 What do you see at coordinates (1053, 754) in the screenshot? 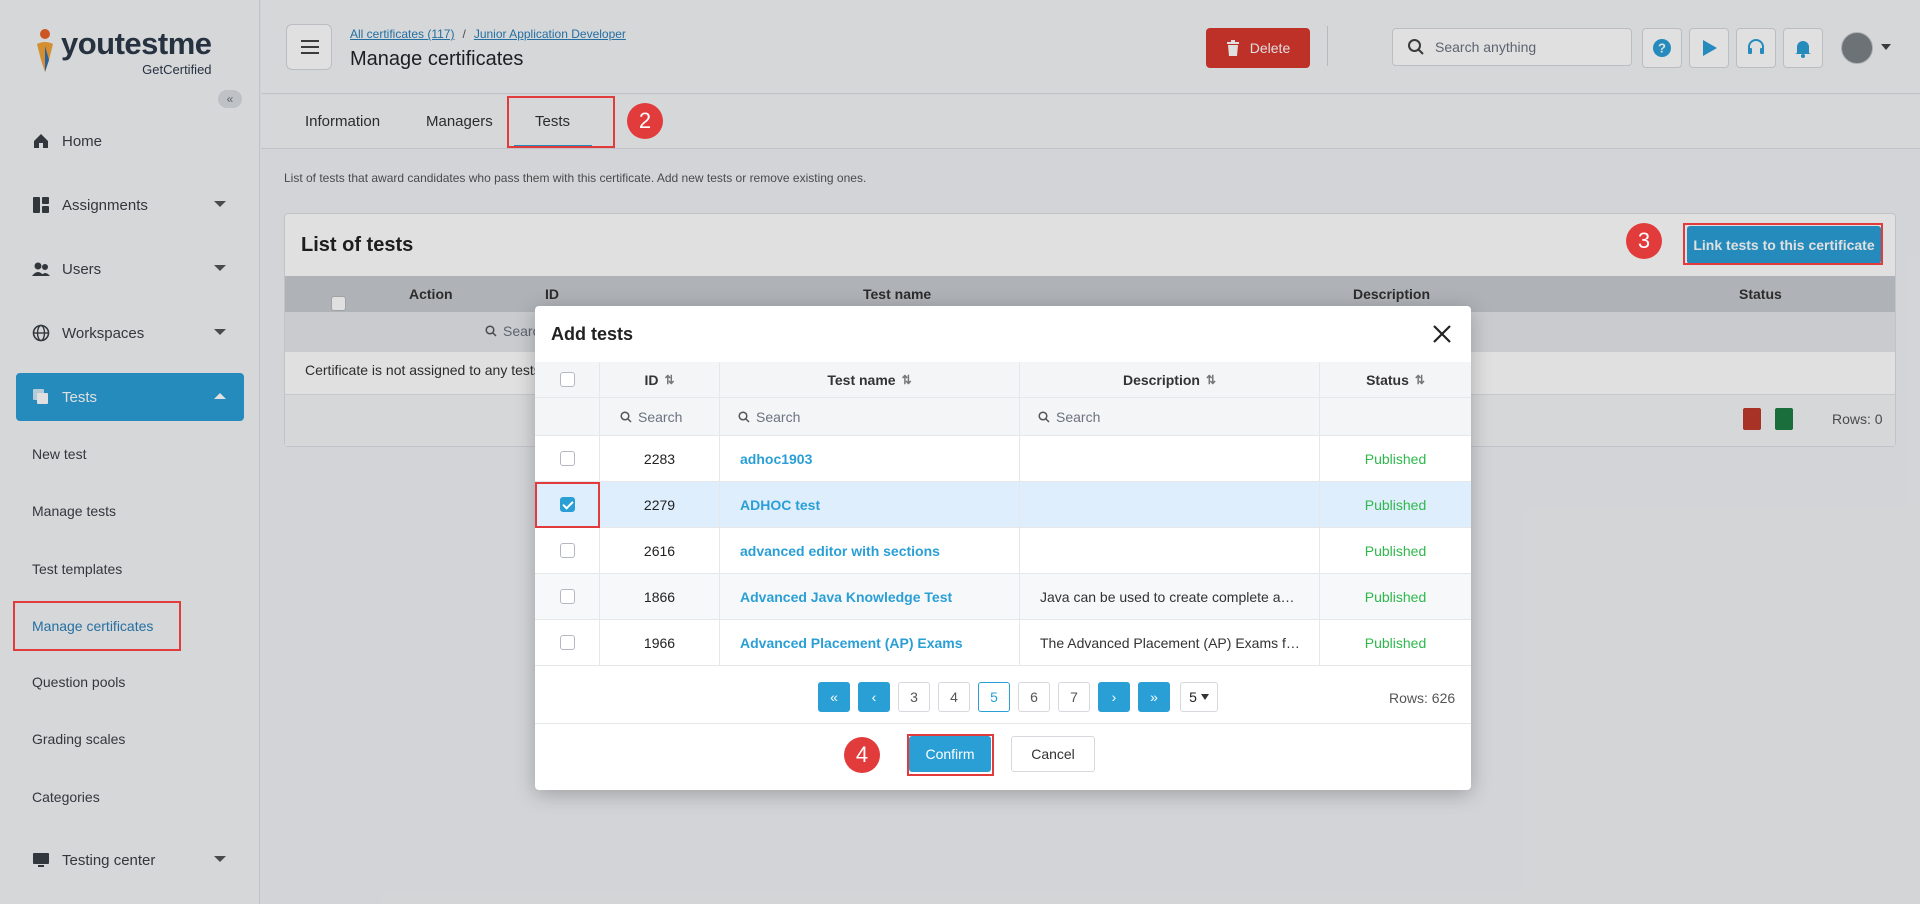
I see `cancel-button: Cancel` at bounding box center [1053, 754].